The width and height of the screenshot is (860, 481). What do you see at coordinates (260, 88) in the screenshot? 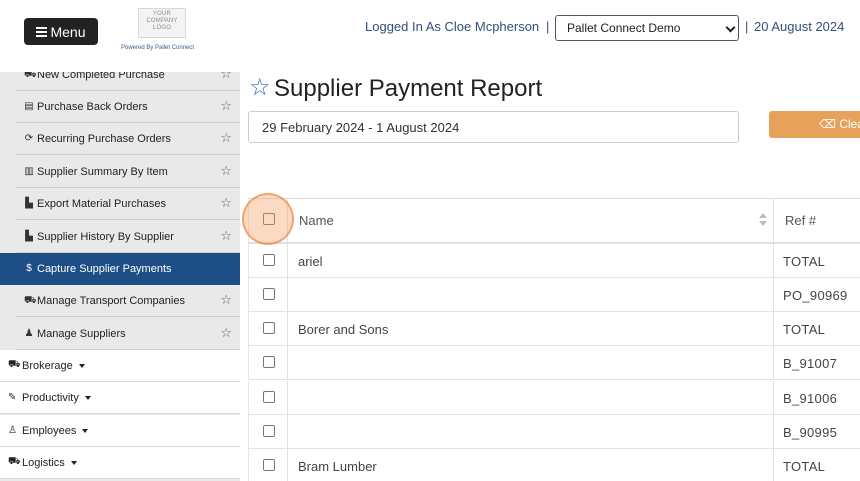
I see `favorite-star-icon: ☆` at bounding box center [260, 88].